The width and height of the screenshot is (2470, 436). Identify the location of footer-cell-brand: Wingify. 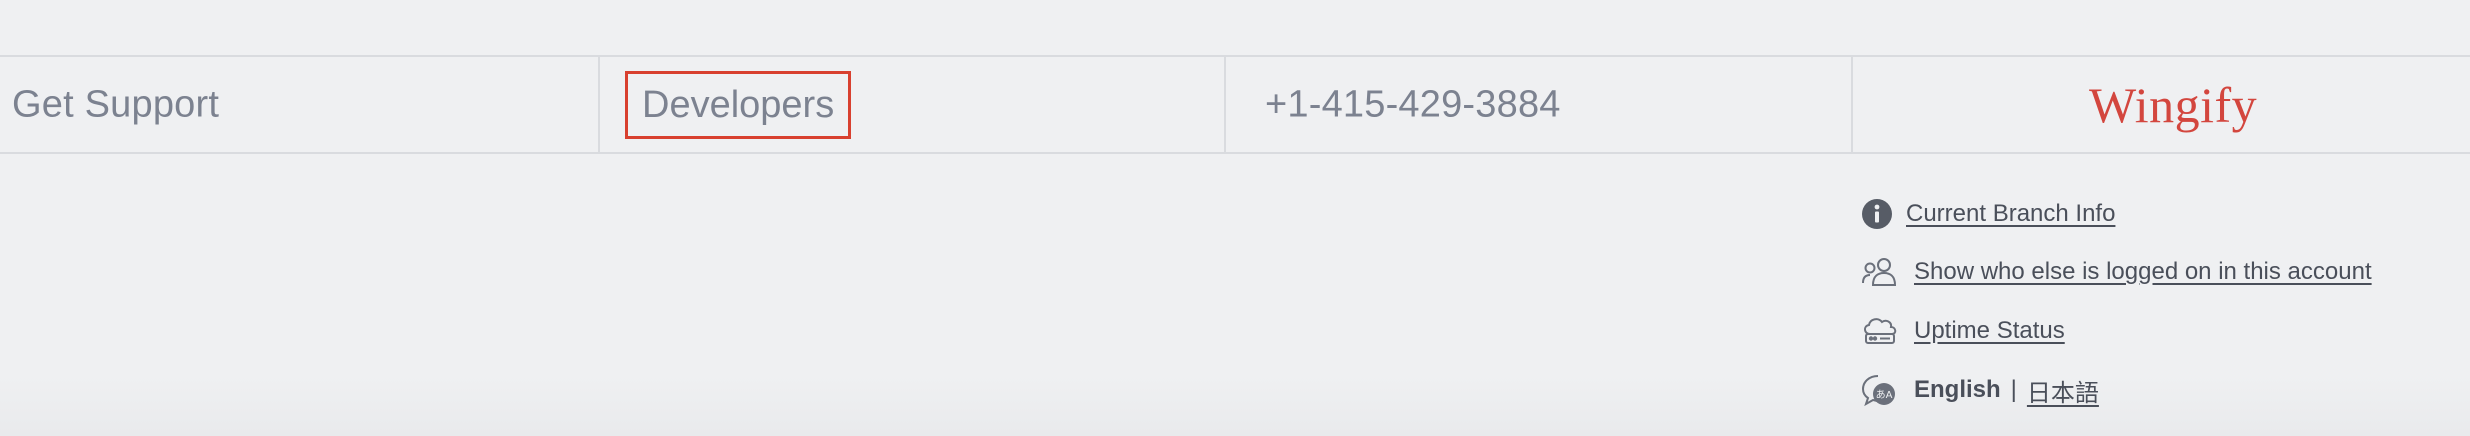
(2160, 104).